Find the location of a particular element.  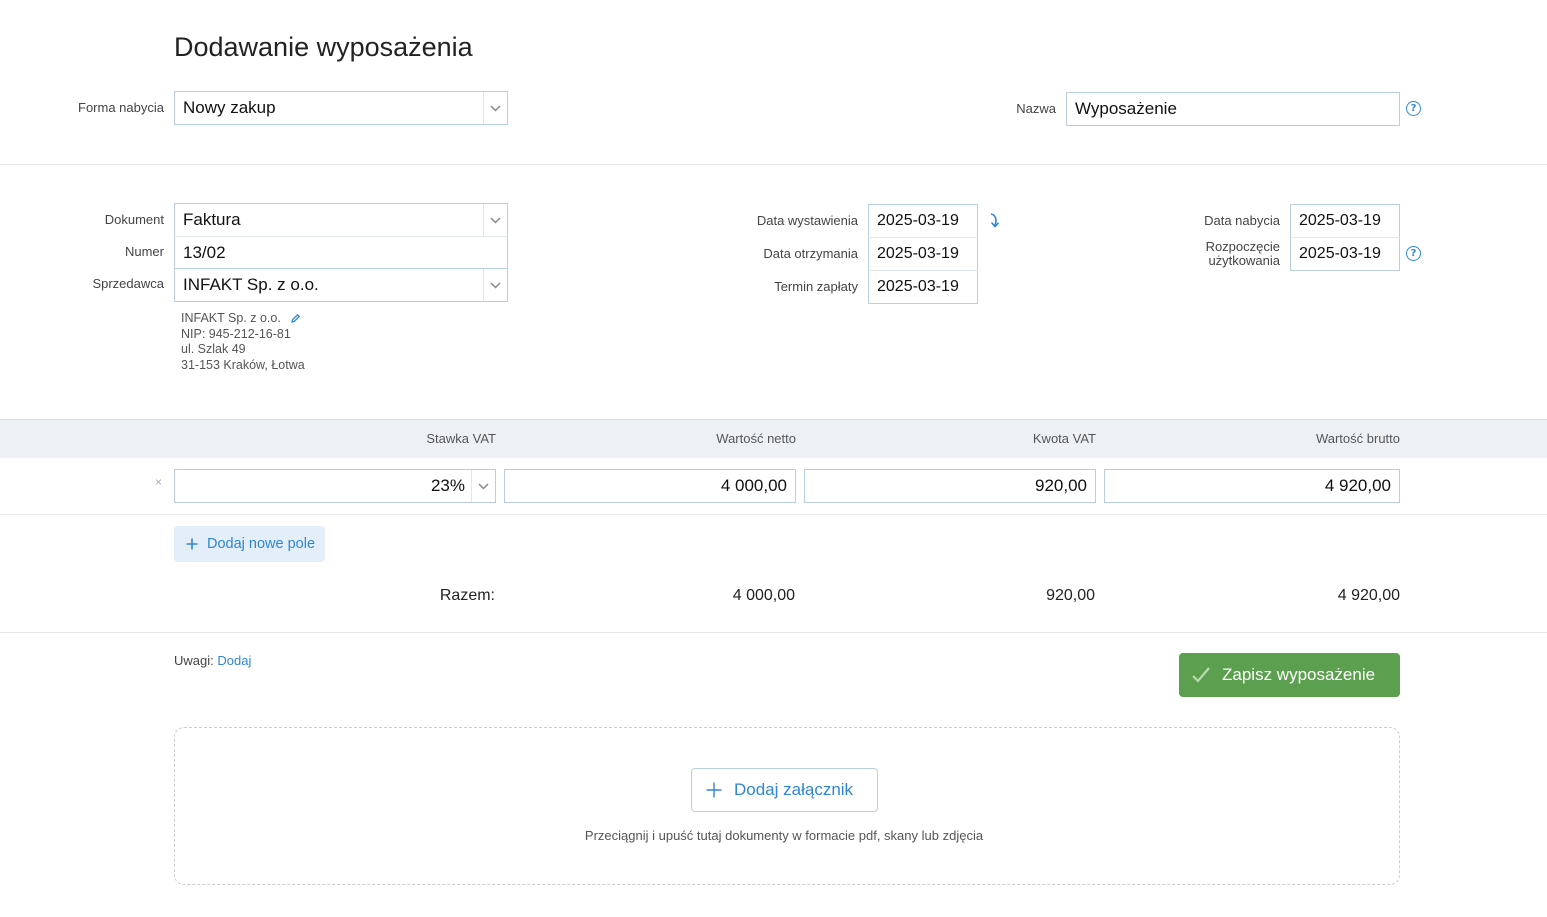

document-select: Faktura is located at coordinates (341, 220).